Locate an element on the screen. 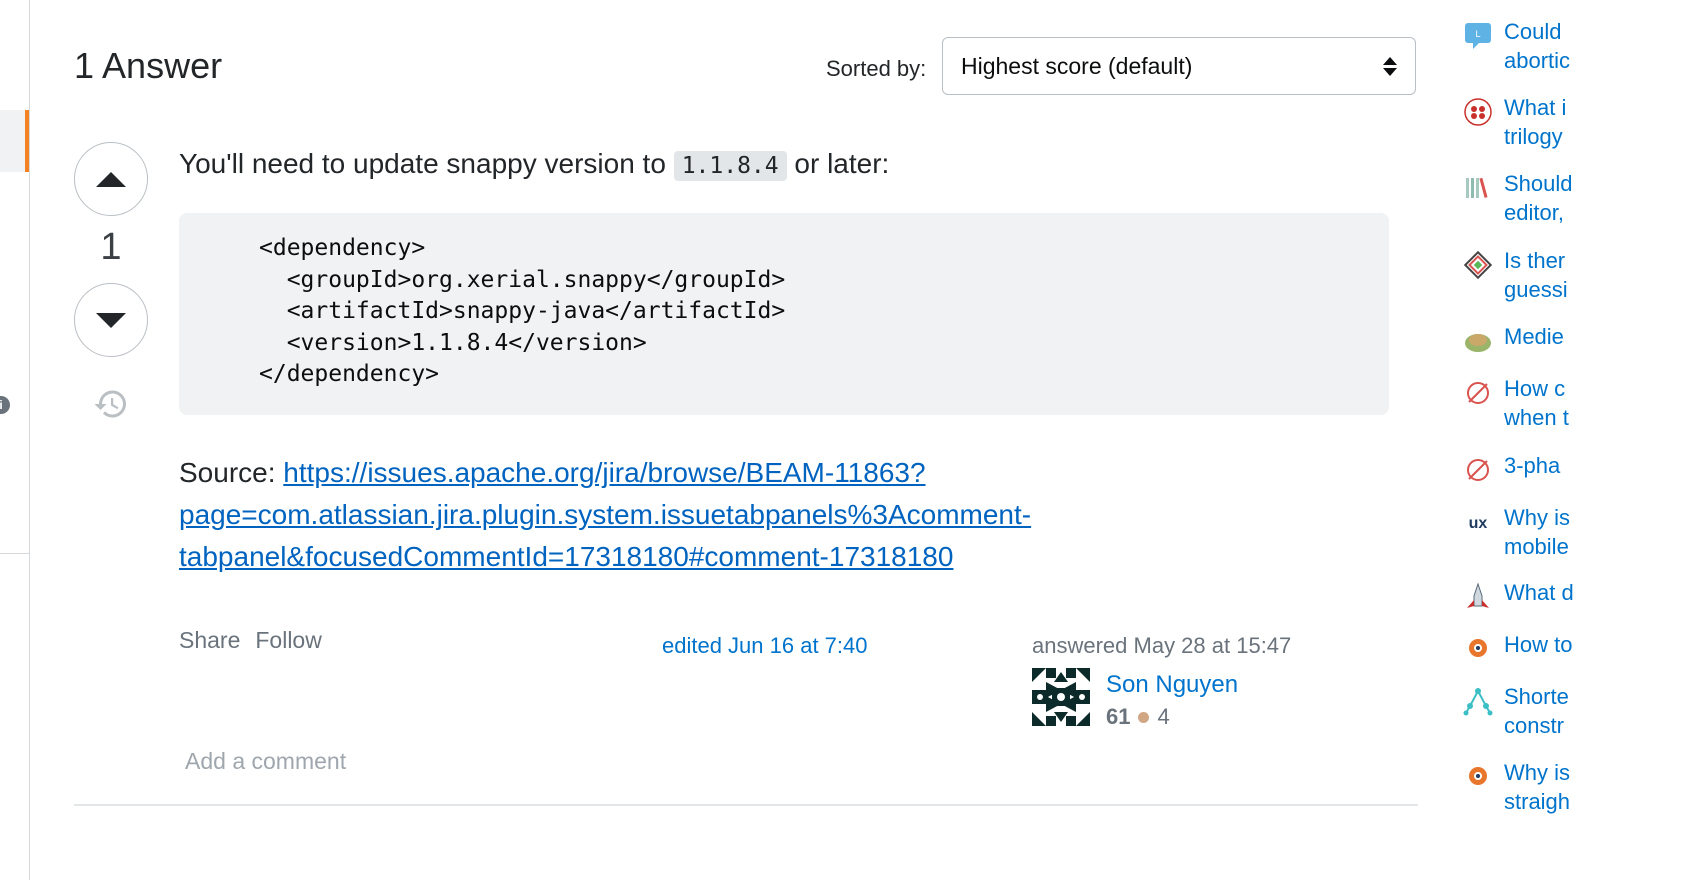  history-icon is located at coordinates (111, 404).